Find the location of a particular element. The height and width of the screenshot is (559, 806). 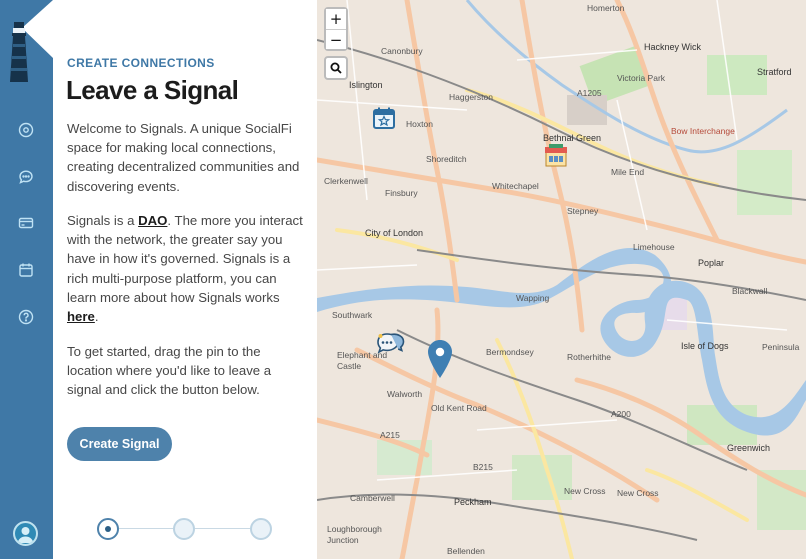

map-label: Poplar is located at coordinates (711, 263).